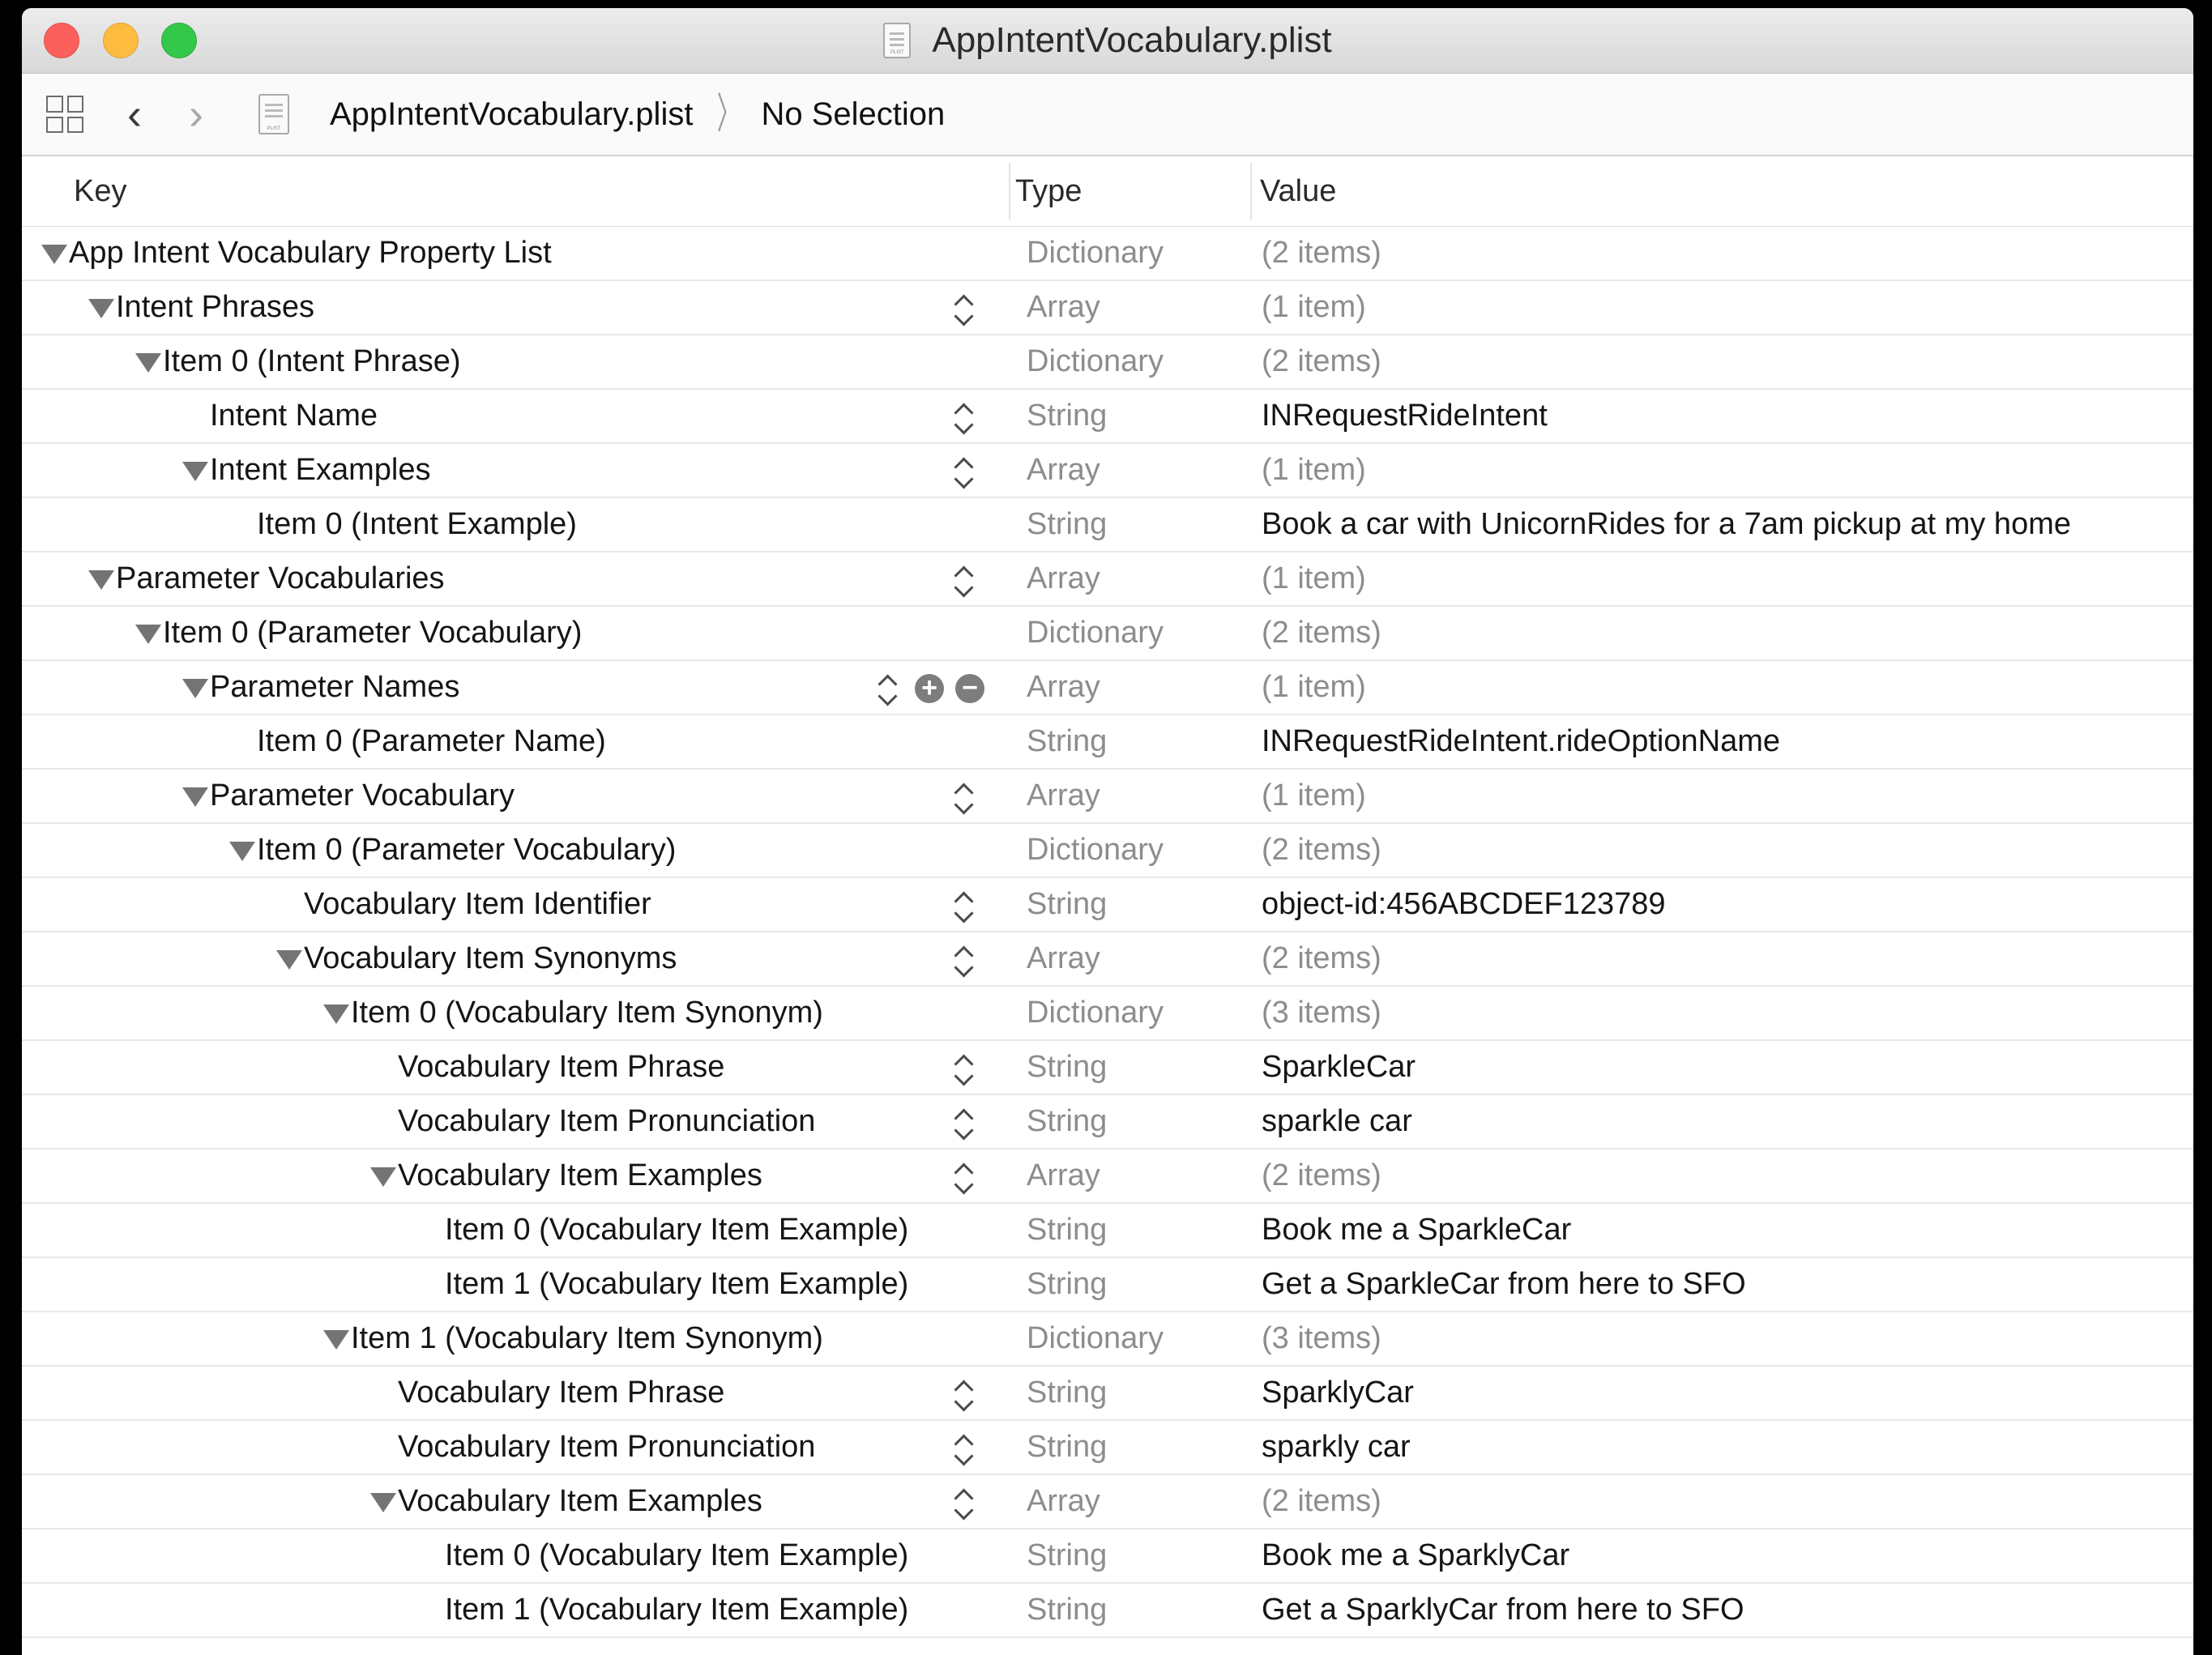 This screenshot has width=2212, height=1655. Describe the element at coordinates (312, 361) in the screenshot. I see `row-key: Item 0 (Intent Phrase)` at that location.